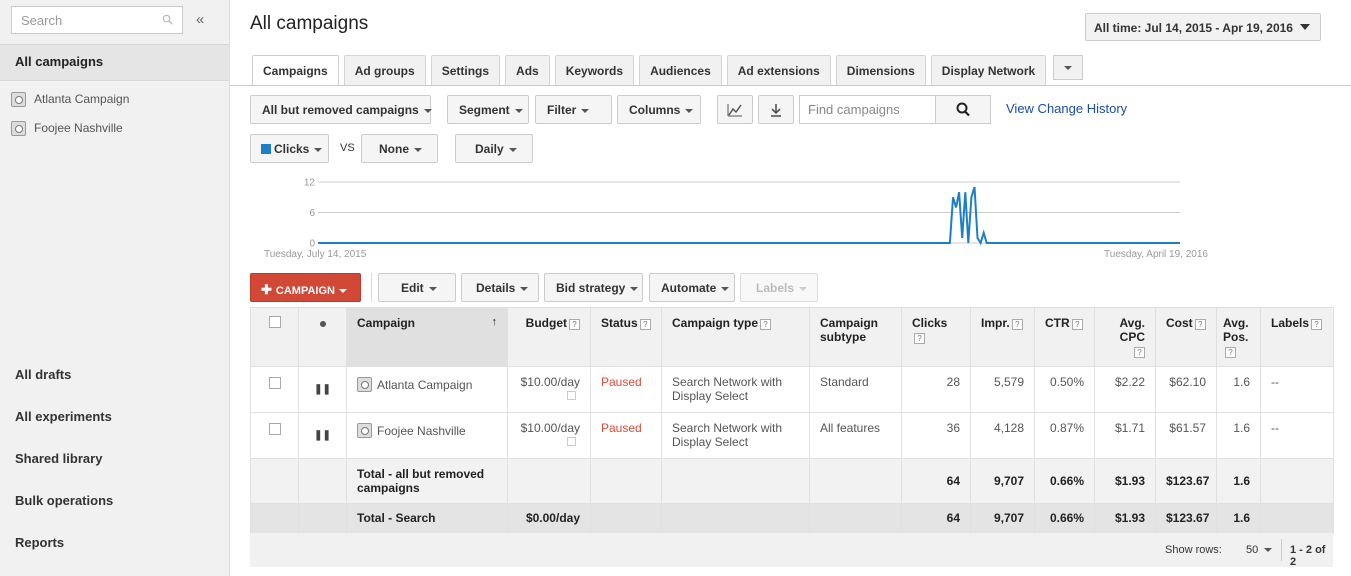  I want to click on sort-ascending-icon: ↑, so click(494, 322).